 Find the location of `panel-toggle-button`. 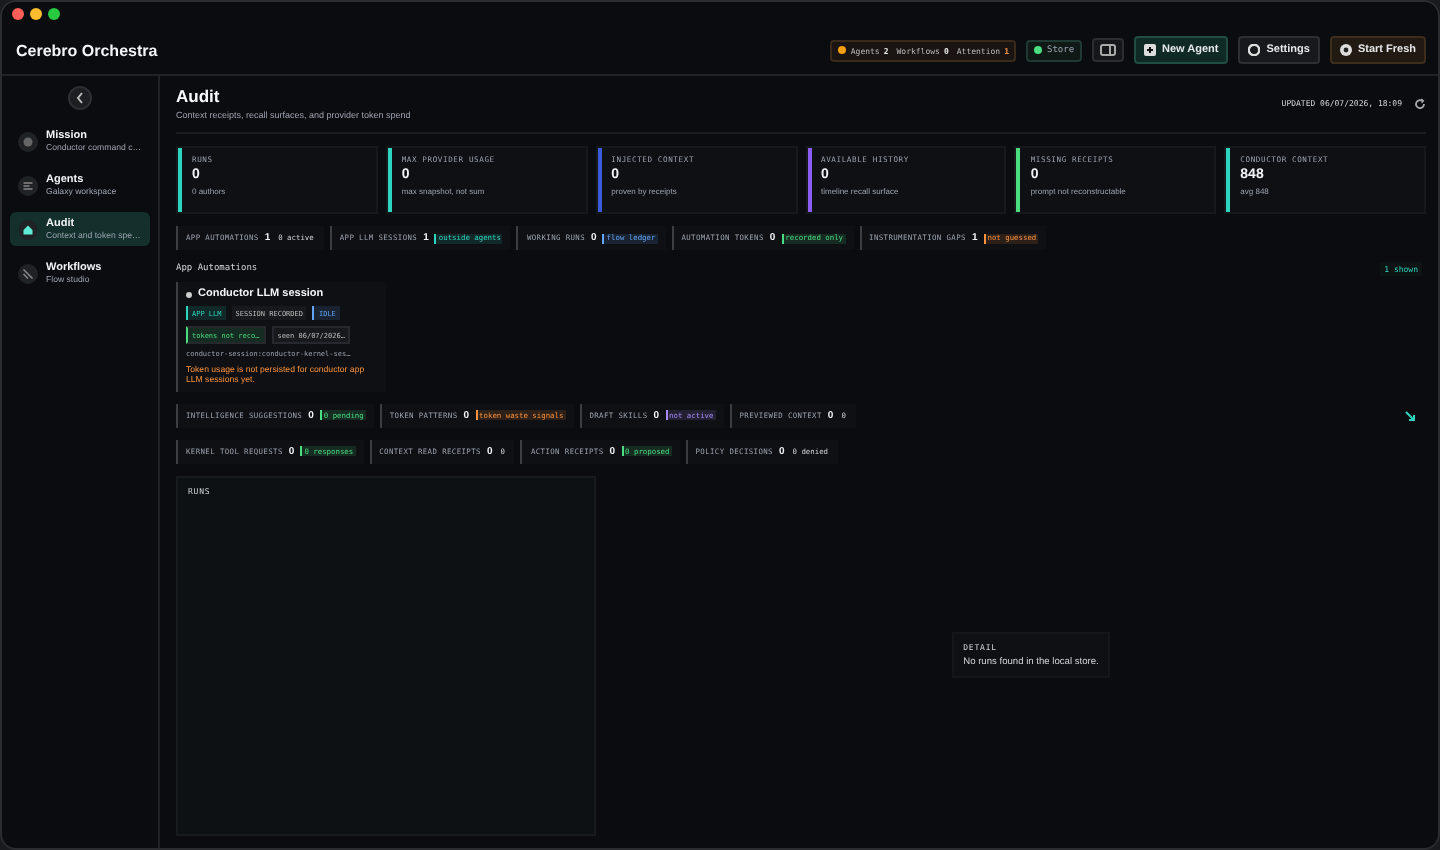

panel-toggle-button is located at coordinates (1108, 50).